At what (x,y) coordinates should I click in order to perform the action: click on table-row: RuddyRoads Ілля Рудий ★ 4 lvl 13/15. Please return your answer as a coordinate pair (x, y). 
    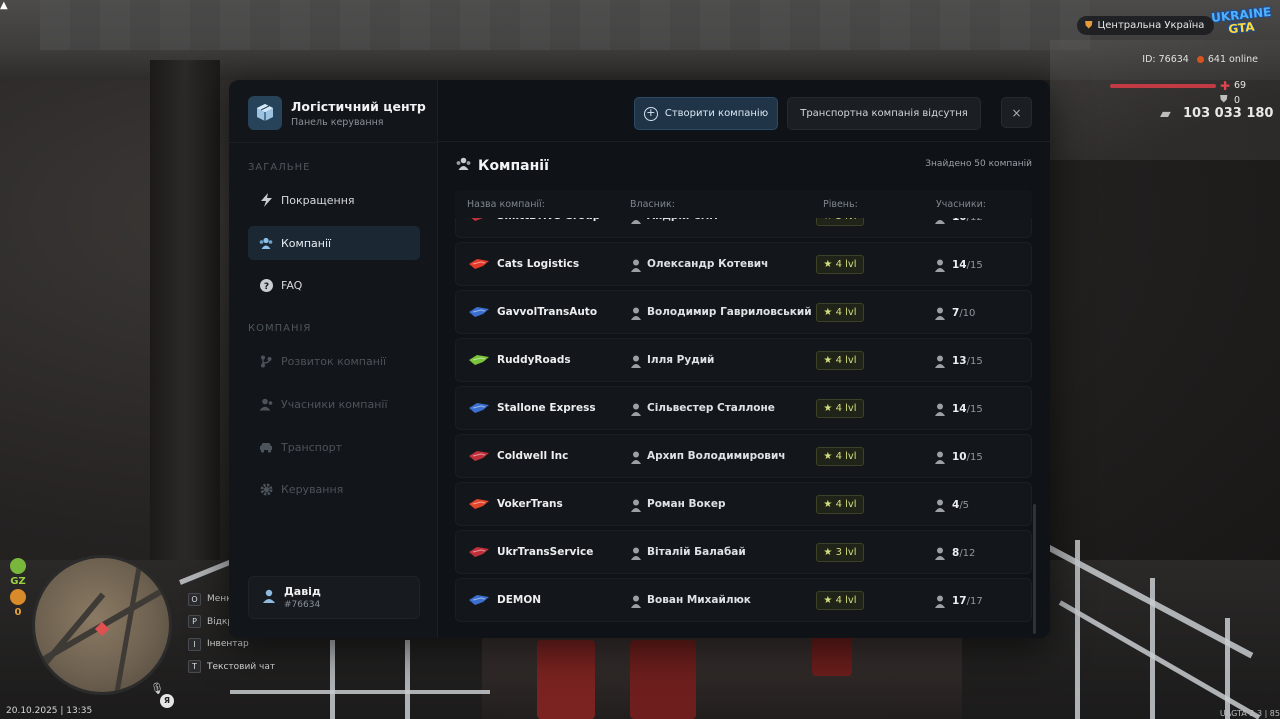
    Looking at the image, I should click on (743, 360).